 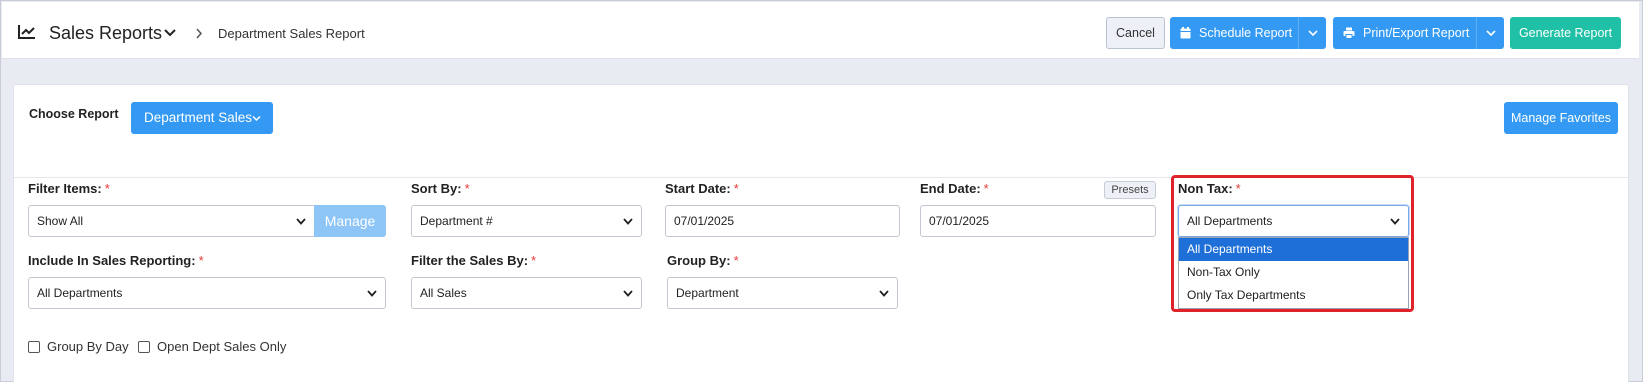 I want to click on calendar-icon, so click(x=1185, y=33).